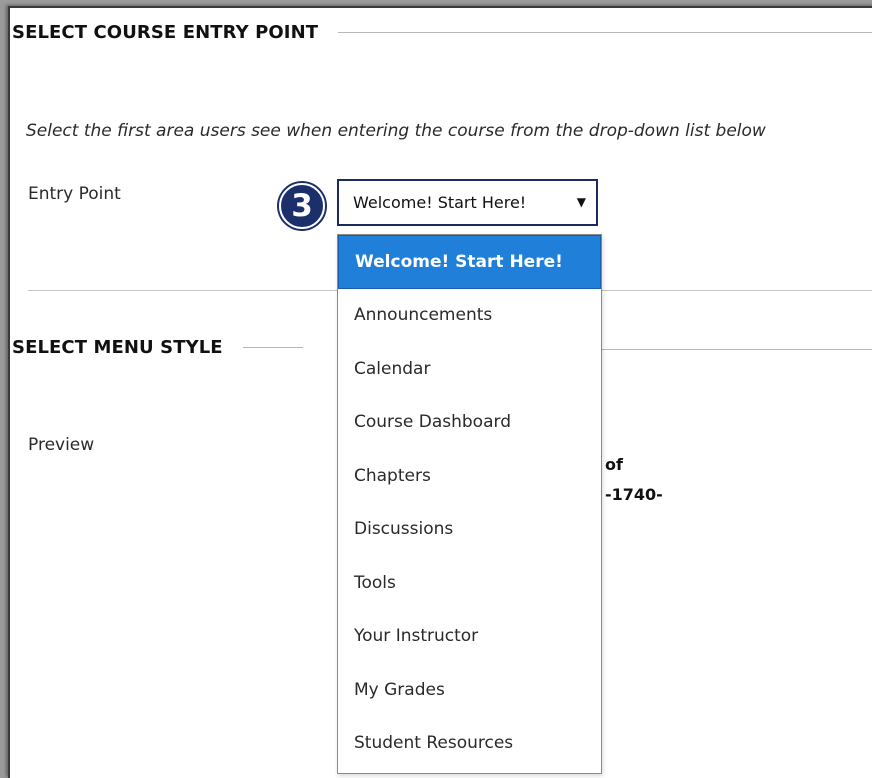 This screenshot has width=872, height=778. I want to click on entry-point-select: Welcome! Start Here! ▼, so click(467, 202).